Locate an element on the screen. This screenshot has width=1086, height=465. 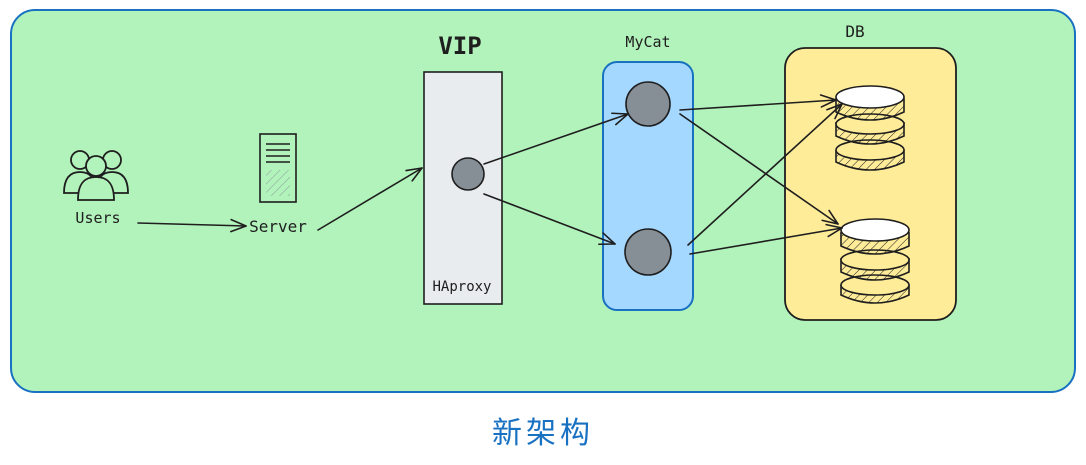
server-icon is located at coordinates (278, 168).